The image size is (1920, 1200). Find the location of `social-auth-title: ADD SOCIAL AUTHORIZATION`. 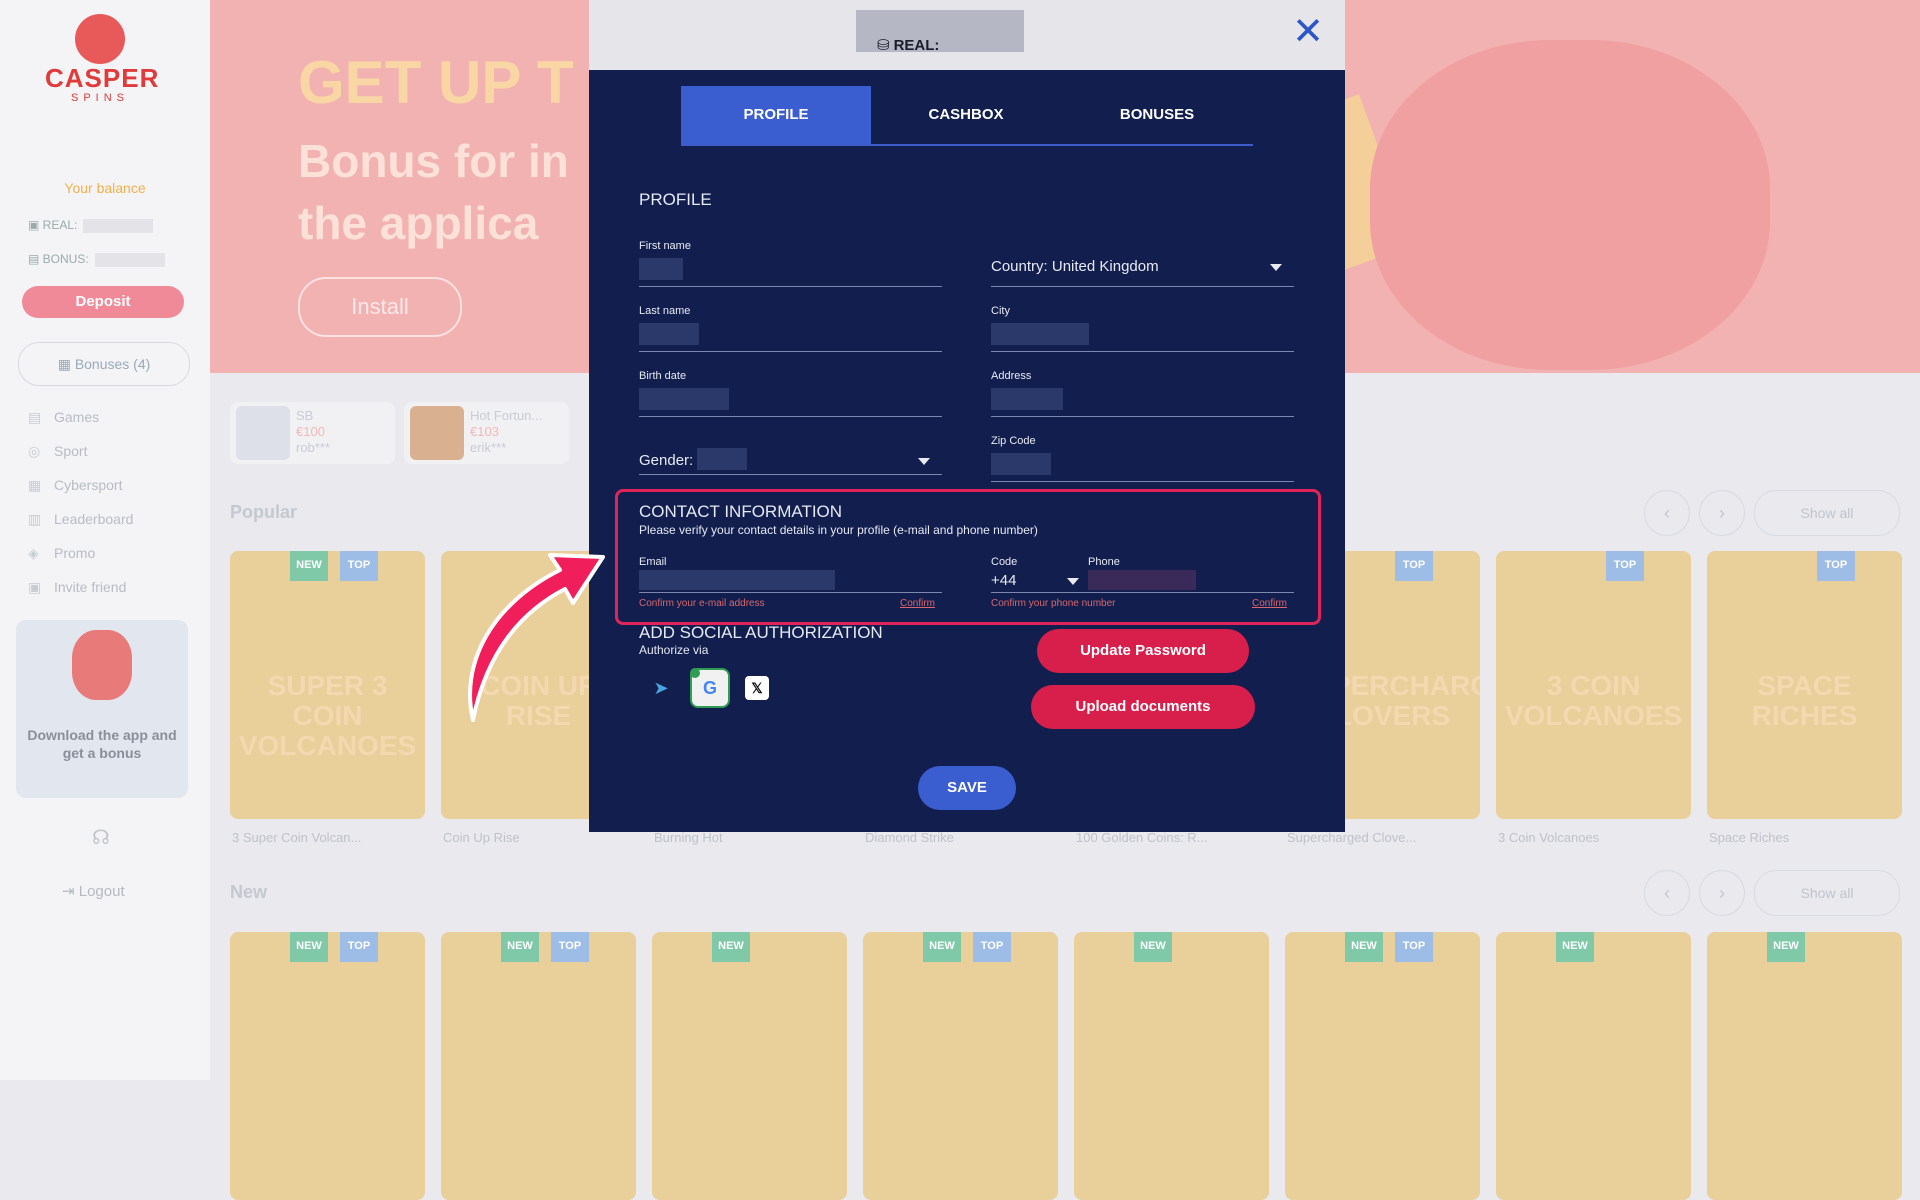

social-auth-title: ADD SOCIAL AUTHORIZATION is located at coordinates (761, 632).